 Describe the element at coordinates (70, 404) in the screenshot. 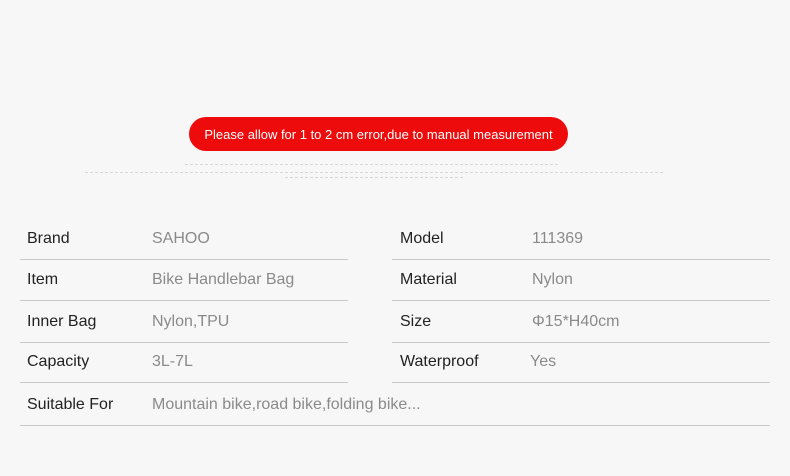

I see `spec-label: Suitable For` at that location.